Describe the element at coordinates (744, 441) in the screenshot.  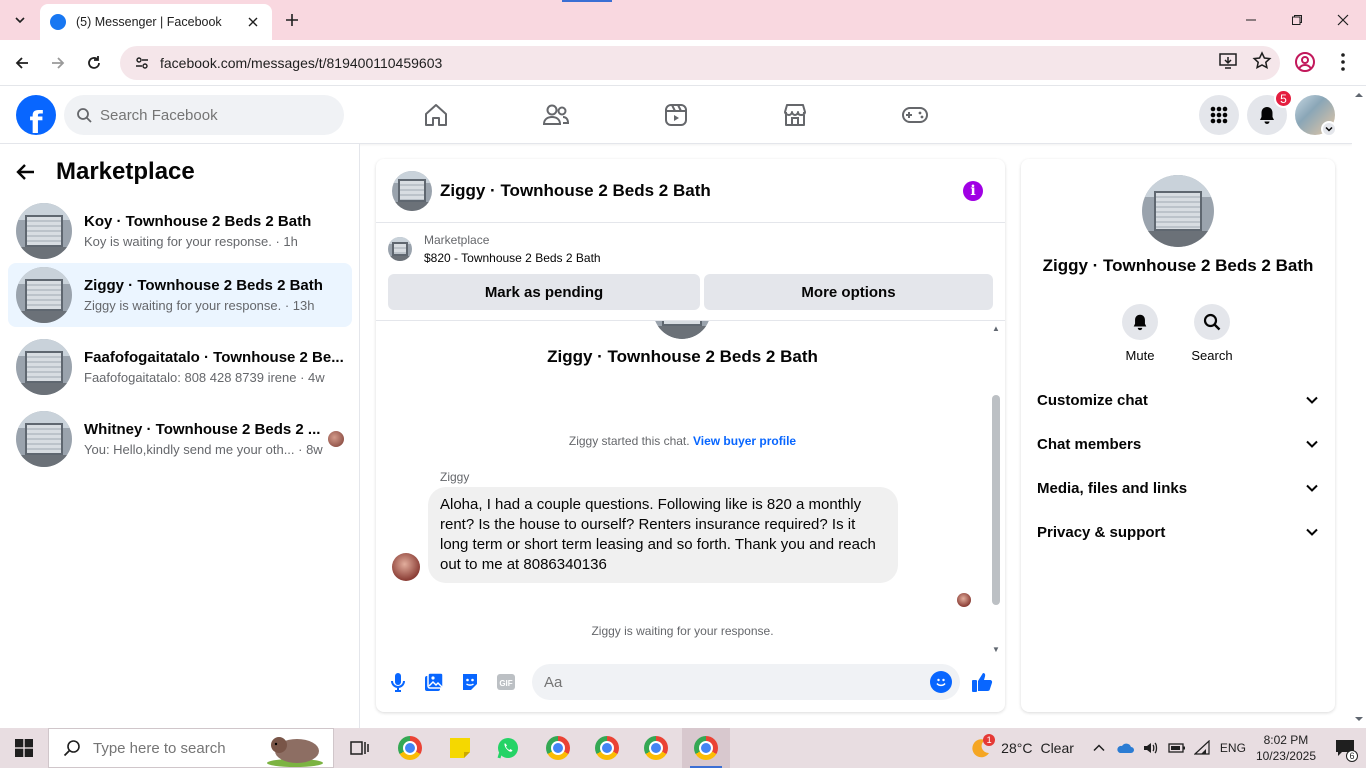
I see `view-buyer-profile-link: View buyer profile` at that location.